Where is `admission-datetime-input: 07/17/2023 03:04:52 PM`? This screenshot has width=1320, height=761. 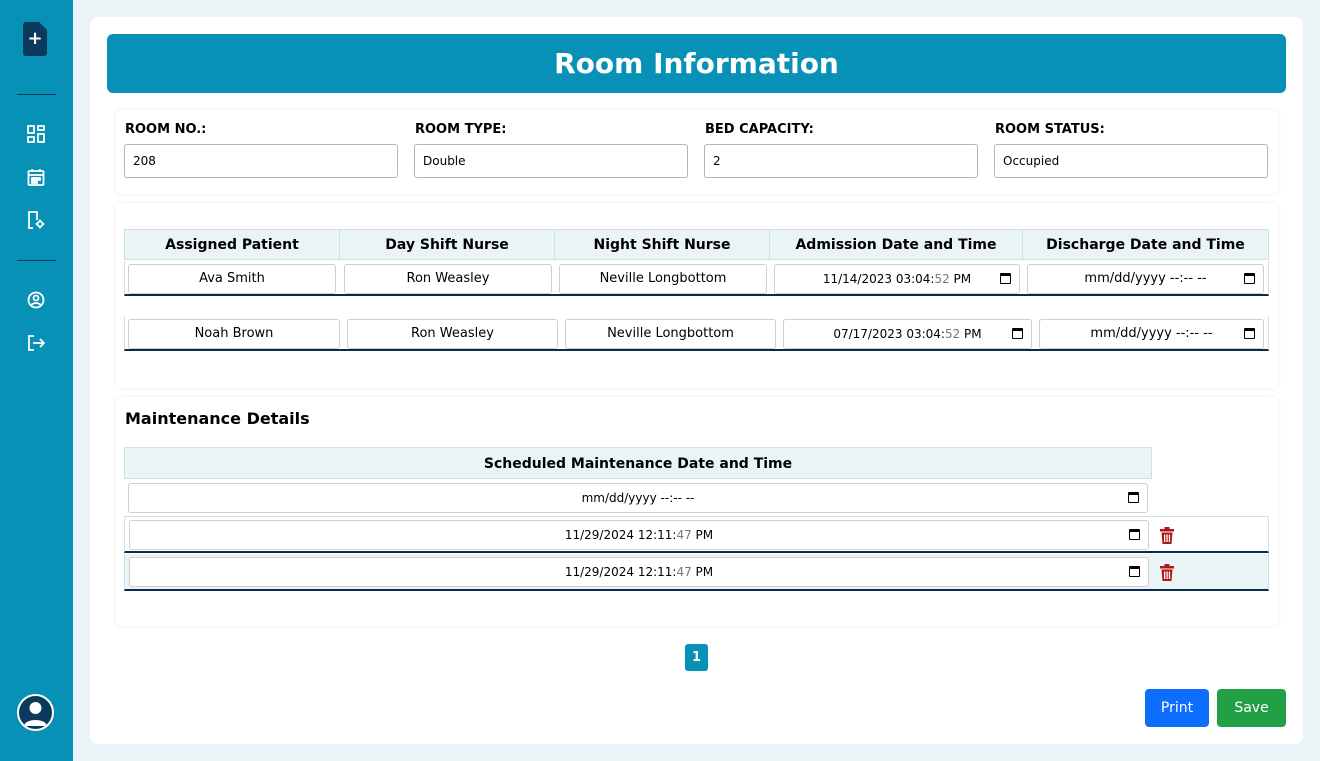 admission-datetime-input: 07/17/2023 03:04:52 PM is located at coordinates (907, 334).